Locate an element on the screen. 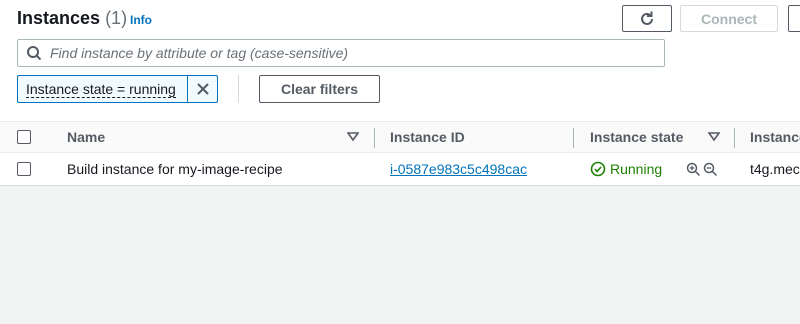 The width and height of the screenshot is (800, 324). refresh-icon is located at coordinates (647, 18).